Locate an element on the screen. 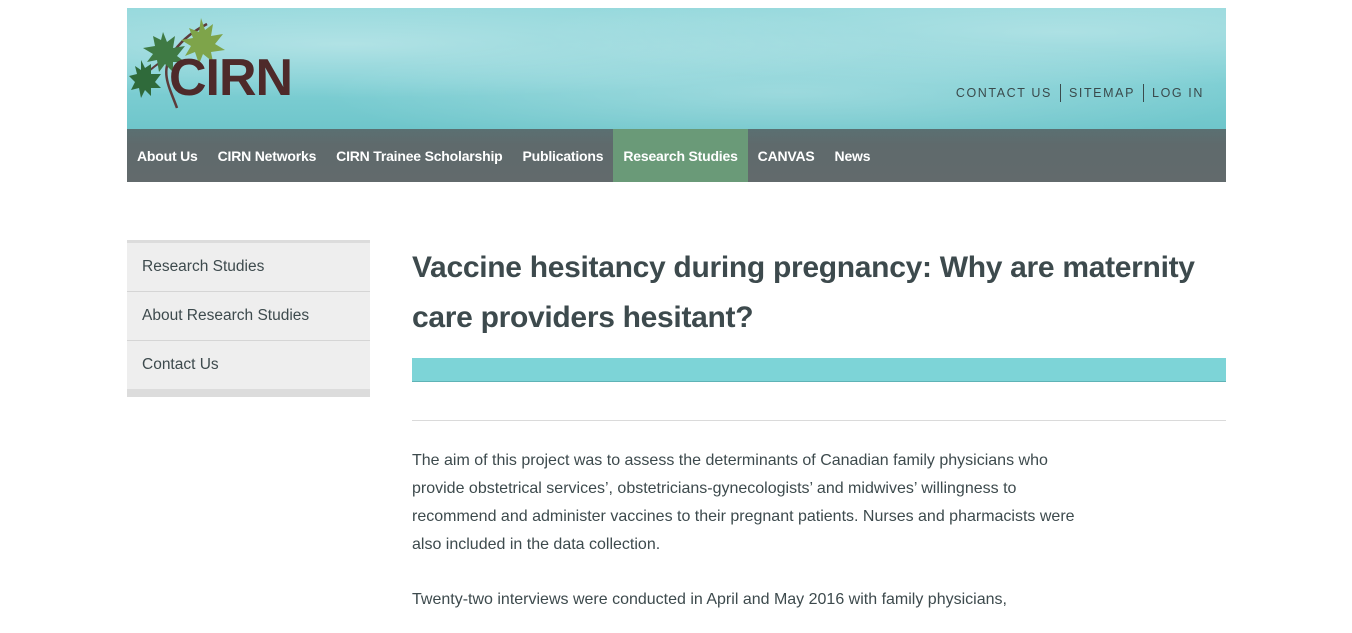 The width and height of the screenshot is (1352, 633). utility-links: CONTACT US SITEMAP LOG IN is located at coordinates (1080, 93).